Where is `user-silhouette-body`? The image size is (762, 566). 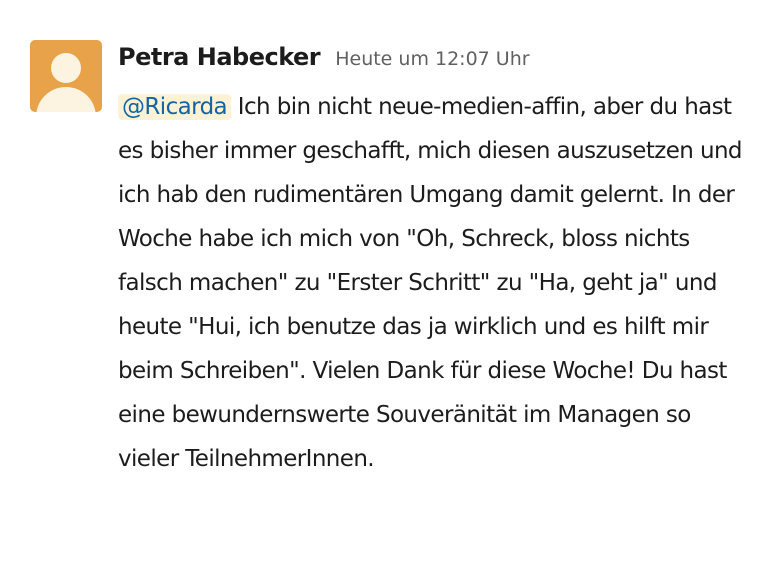
user-silhouette-body is located at coordinates (66, 99).